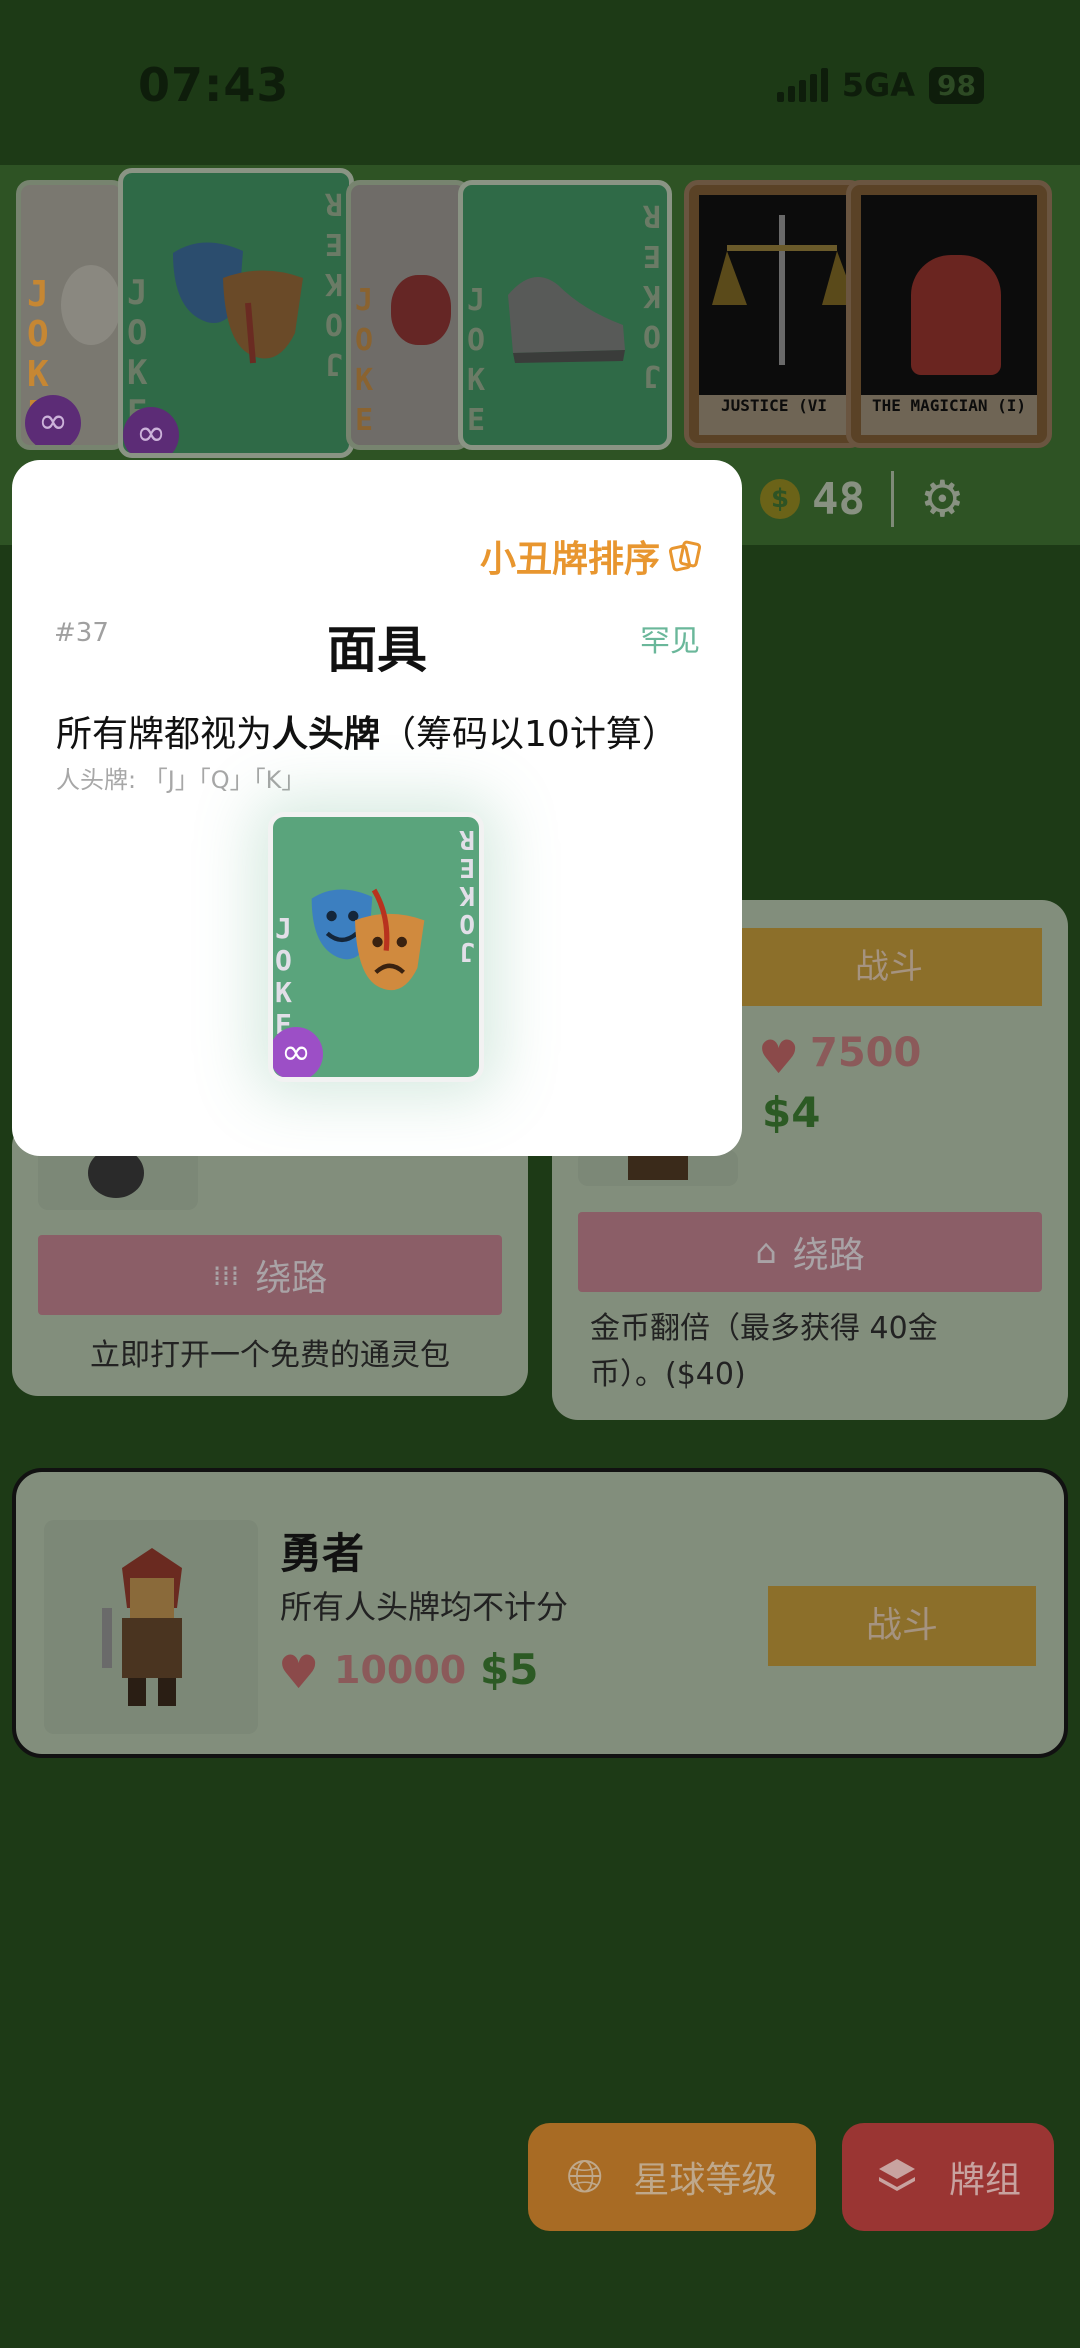 The image size is (1080, 2348). What do you see at coordinates (942, 499) in the screenshot?
I see `settings-gear-icon: ⚙` at bounding box center [942, 499].